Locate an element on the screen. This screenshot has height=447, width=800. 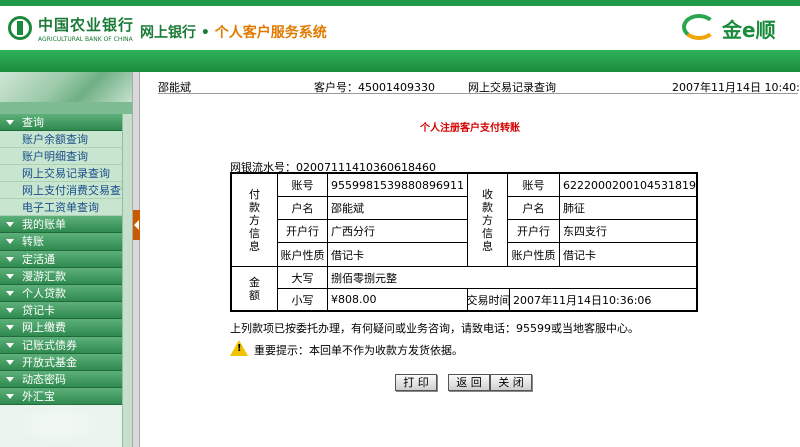
menu-group-6: 贷记卡 is located at coordinates (61, 311).